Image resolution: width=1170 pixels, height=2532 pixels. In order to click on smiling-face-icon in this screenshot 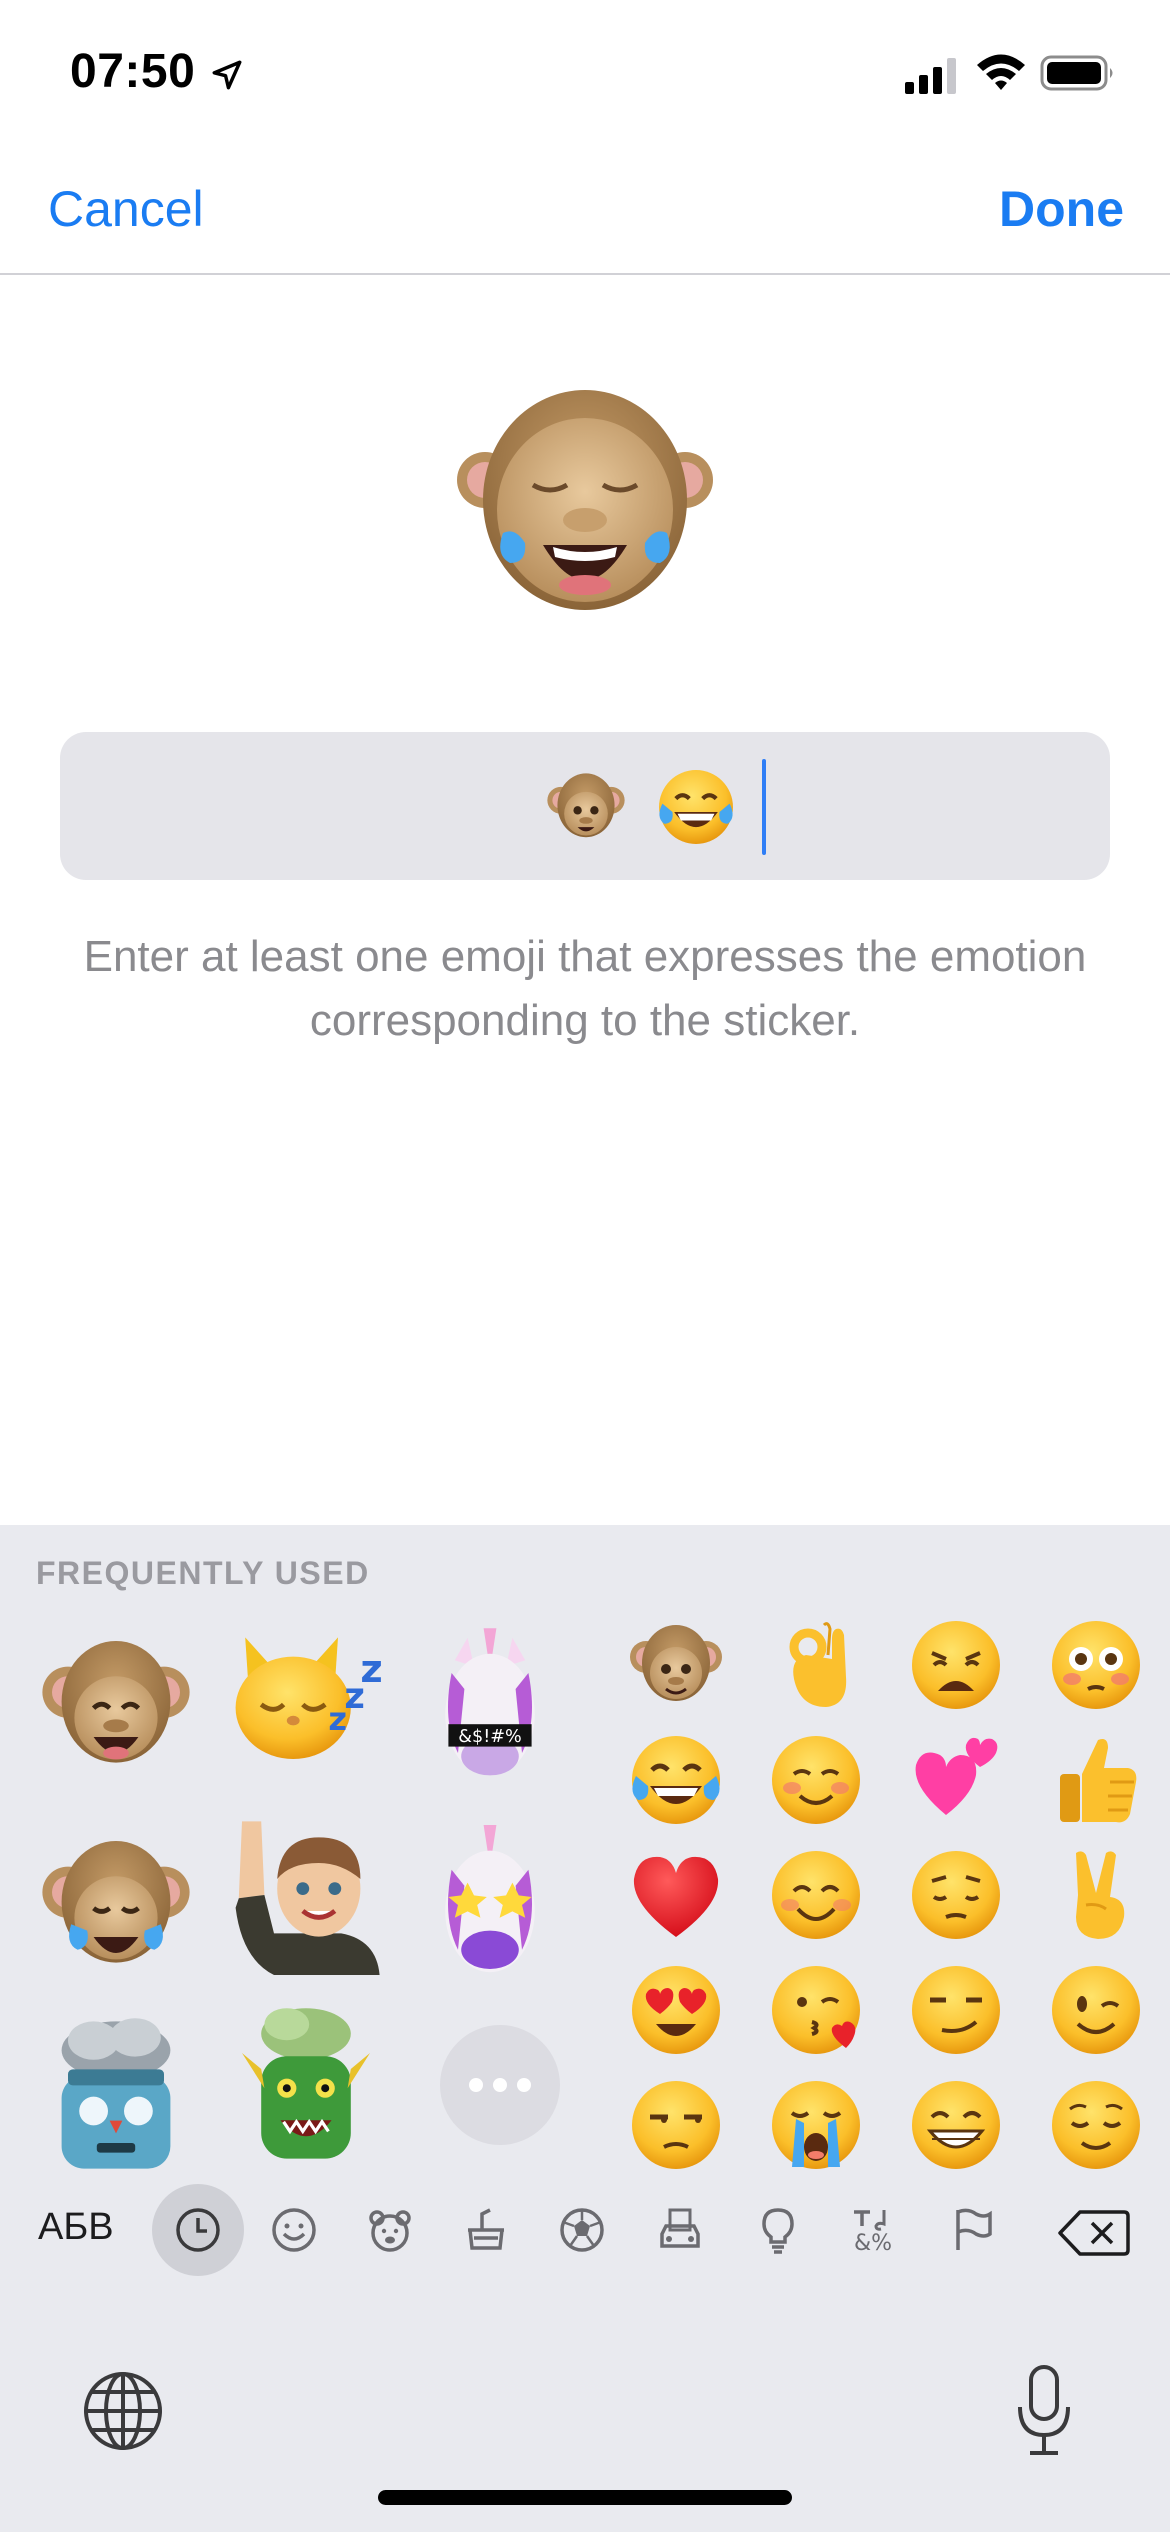, I will do `click(816, 1780)`.